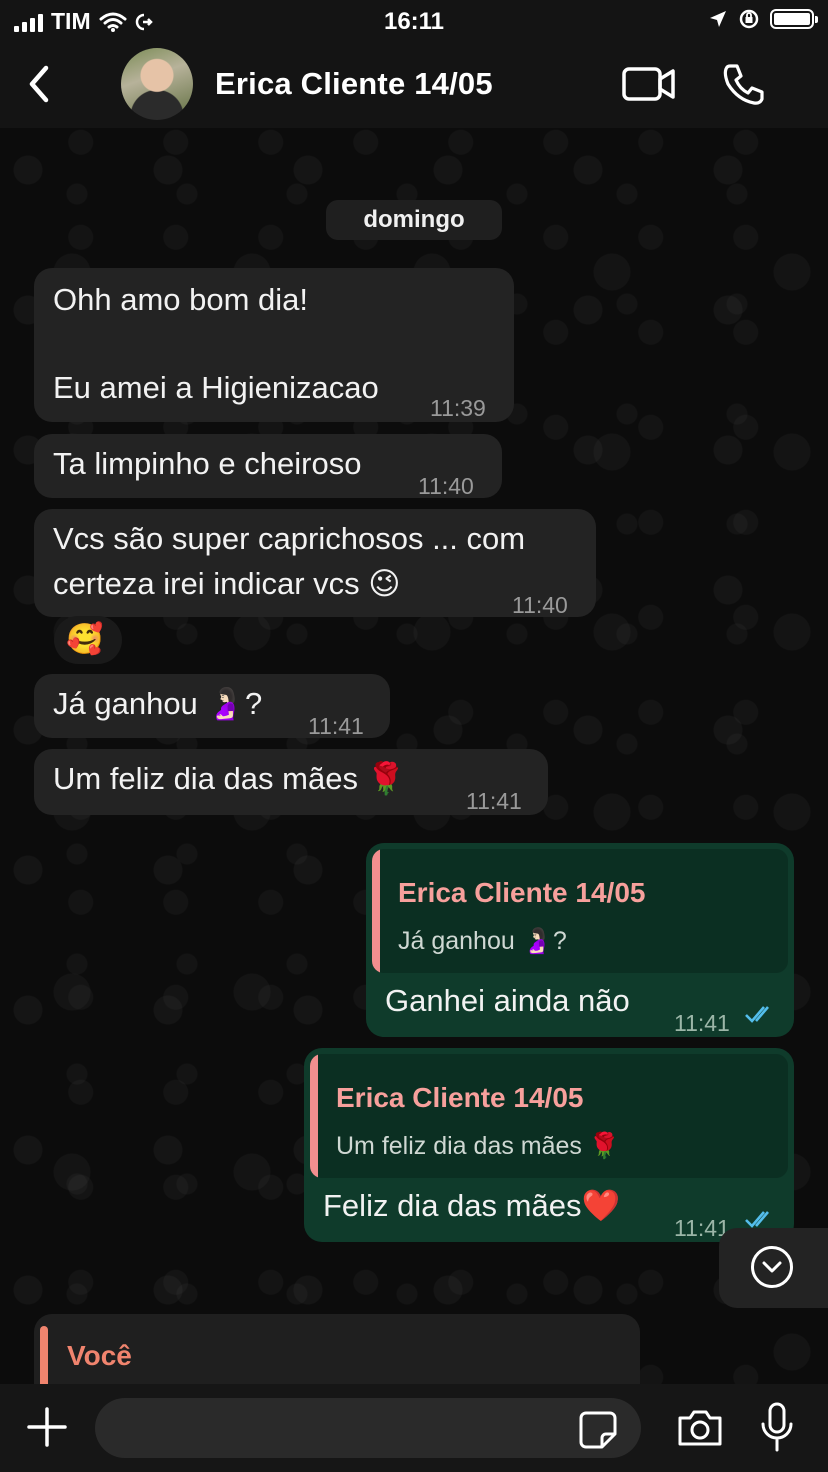 The width and height of the screenshot is (828, 1472). Describe the element at coordinates (227, 583) in the screenshot. I see `message-text: certeza irei indicar vcs 😉` at that location.